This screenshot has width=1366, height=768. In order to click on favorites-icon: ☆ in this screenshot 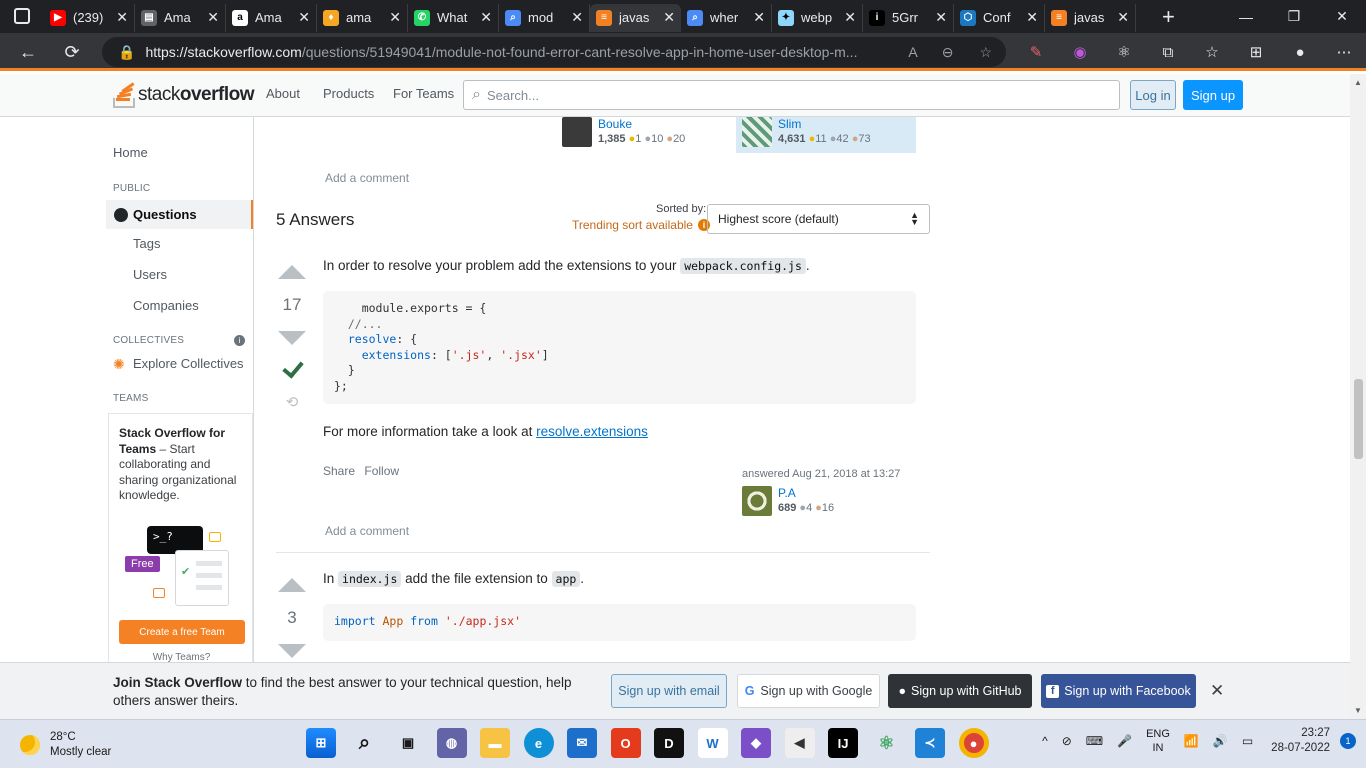, I will do `click(1212, 52)`.